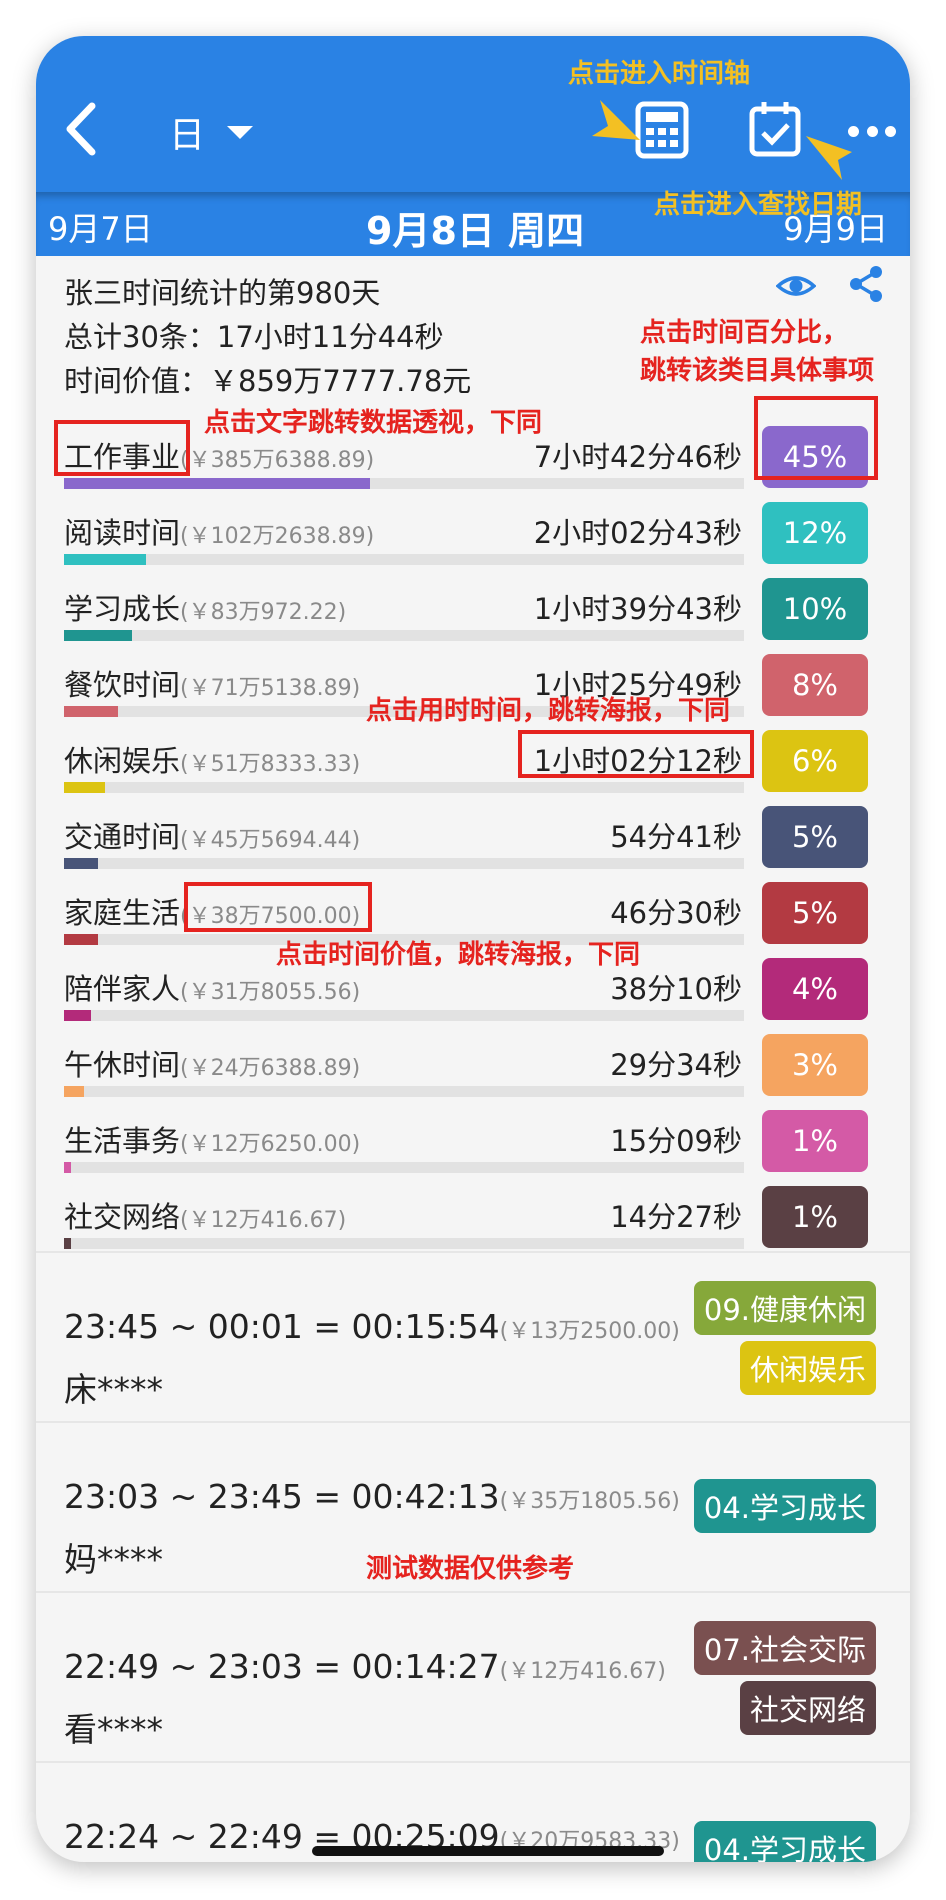 This screenshot has height=1900, width=946. What do you see at coordinates (590, 1501) in the screenshot?
I see `record-value: (￥35万1805.56)` at bounding box center [590, 1501].